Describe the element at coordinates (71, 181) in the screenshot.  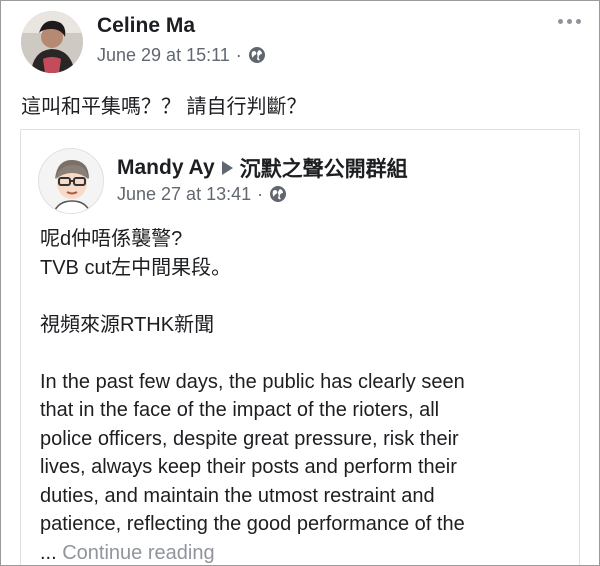
I see `shared-author-avatar` at that location.